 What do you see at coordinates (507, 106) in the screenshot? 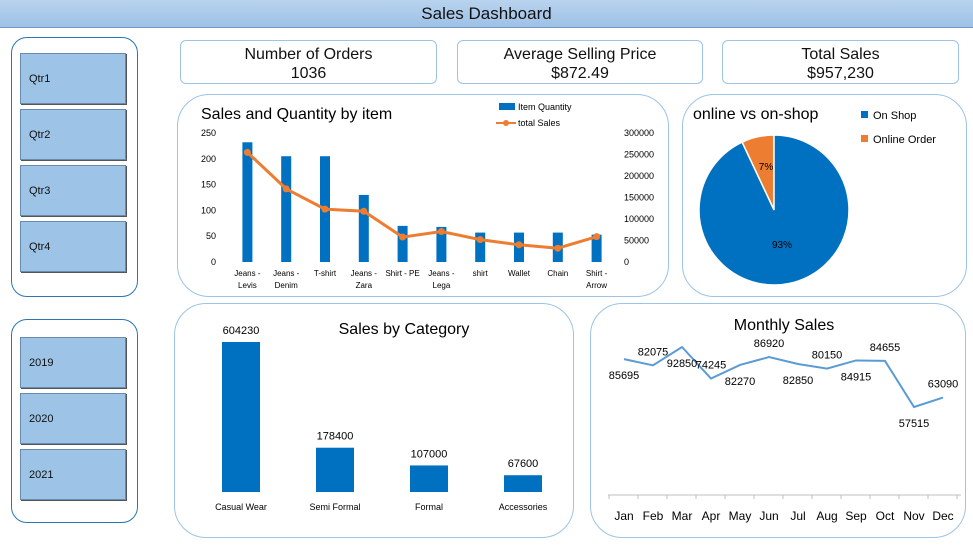
I see `legend-swatch-item-quantity` at bounding box center [507, 106].